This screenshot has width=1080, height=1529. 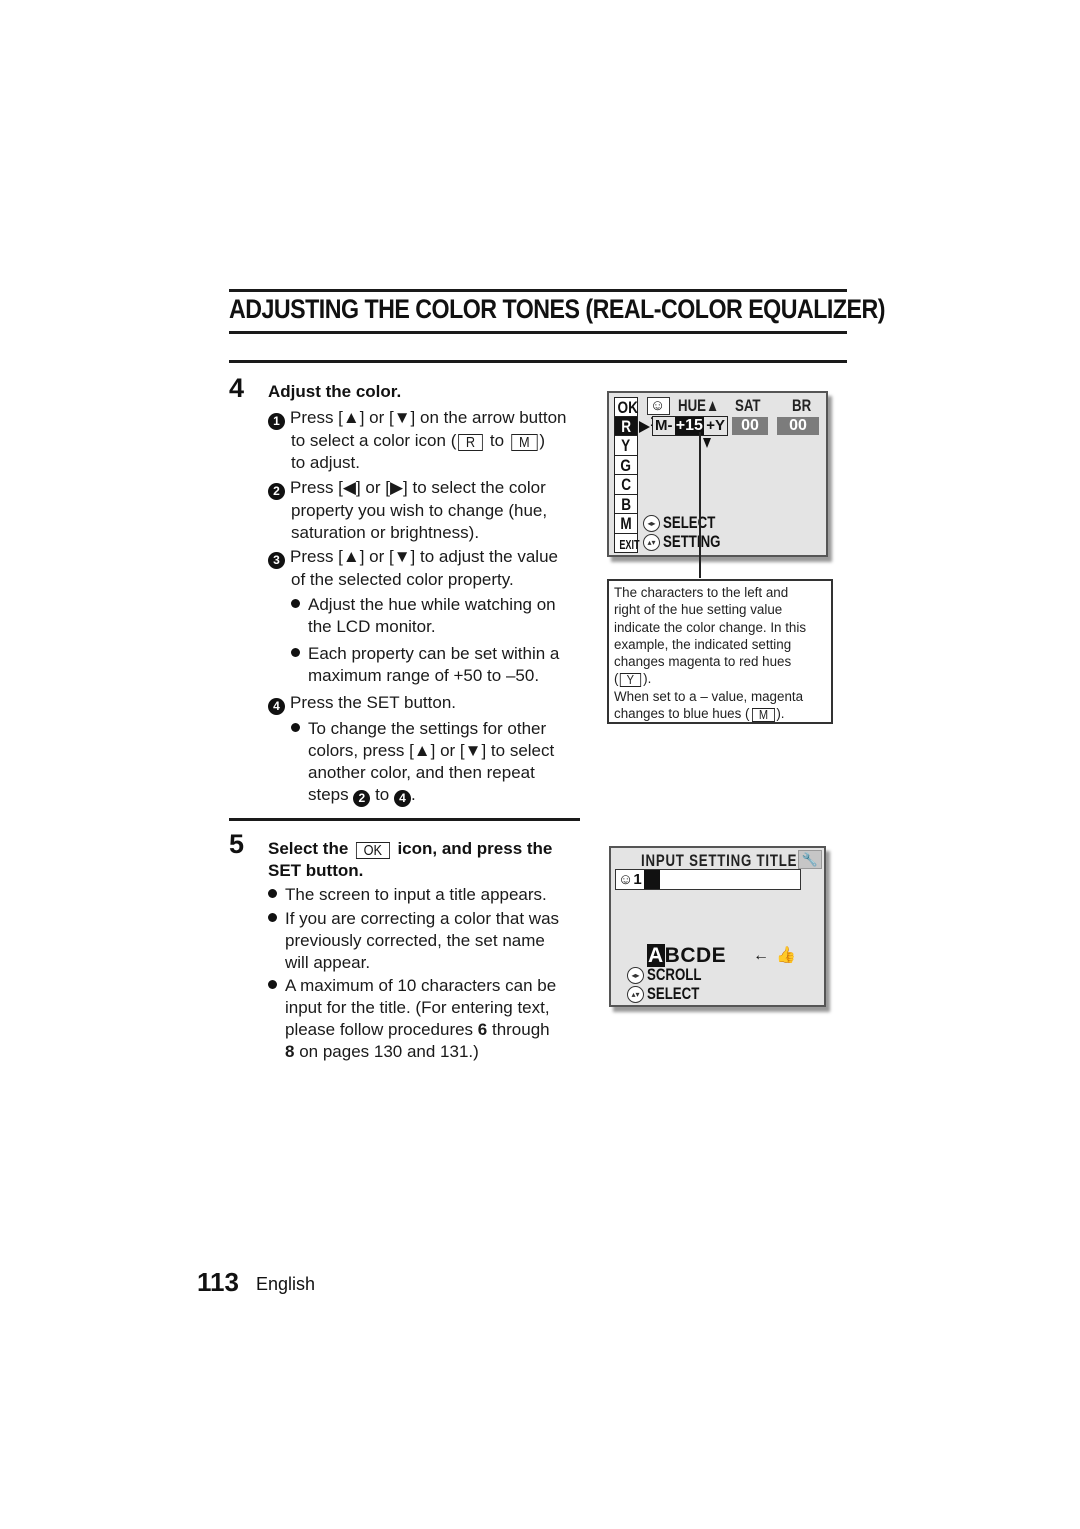 I want to click on hue-right-label: +Y, so click(x=715, y=426).